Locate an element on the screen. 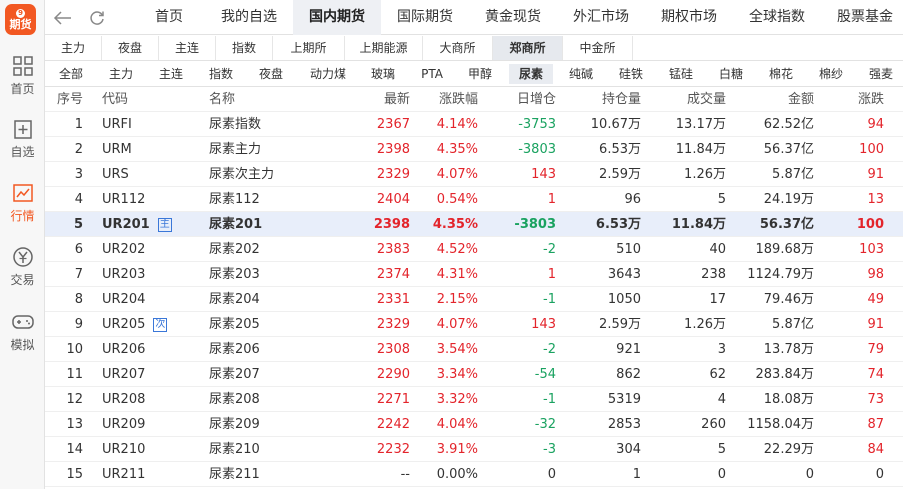  table-row: 10 UR206 尿素206 2308 3.54% -2 921 3 13.78万 79 is located at coordinates (474, 349).